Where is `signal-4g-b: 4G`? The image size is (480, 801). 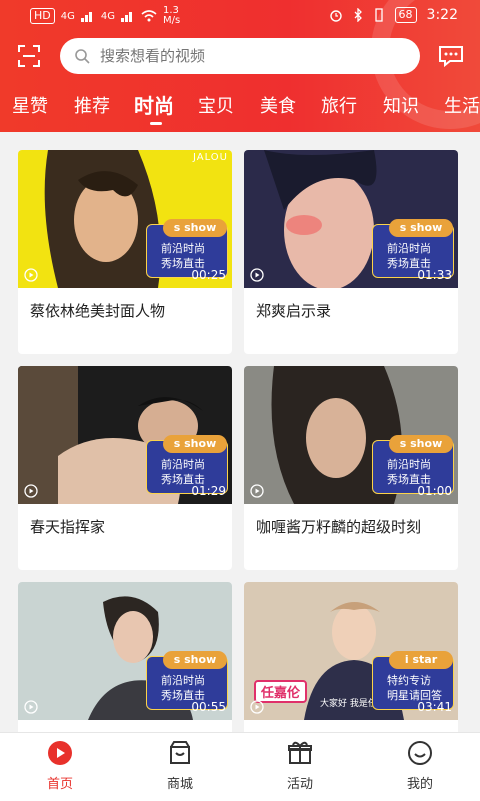
signal-4g-b: 4G is located at coordinates (107, 16).